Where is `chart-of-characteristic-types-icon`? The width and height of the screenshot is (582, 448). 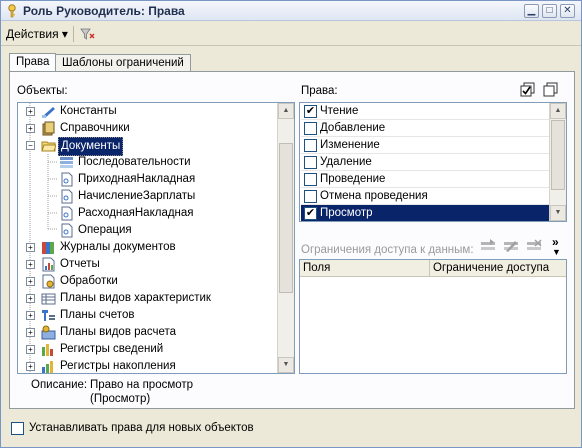
chart-of-characteristic-types-icon is located at coordinates (48, 299).